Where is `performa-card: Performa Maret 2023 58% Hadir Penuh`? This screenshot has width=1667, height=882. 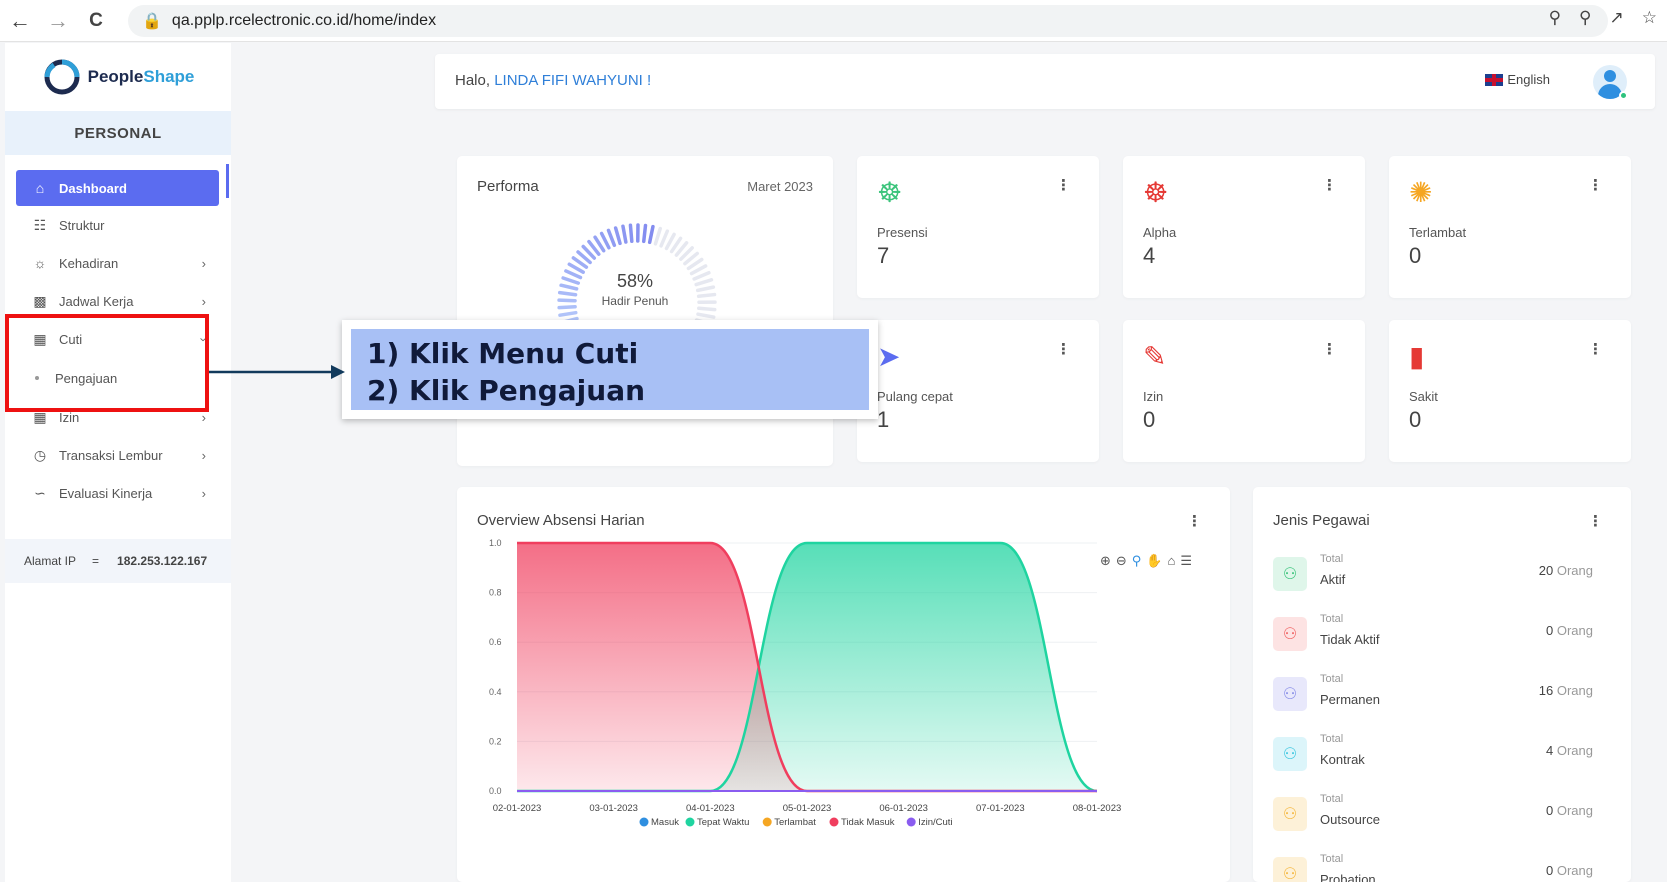
performa-card: Performa Maret 2023 58% Hadir Penuh is located at coordinates (645, 311).